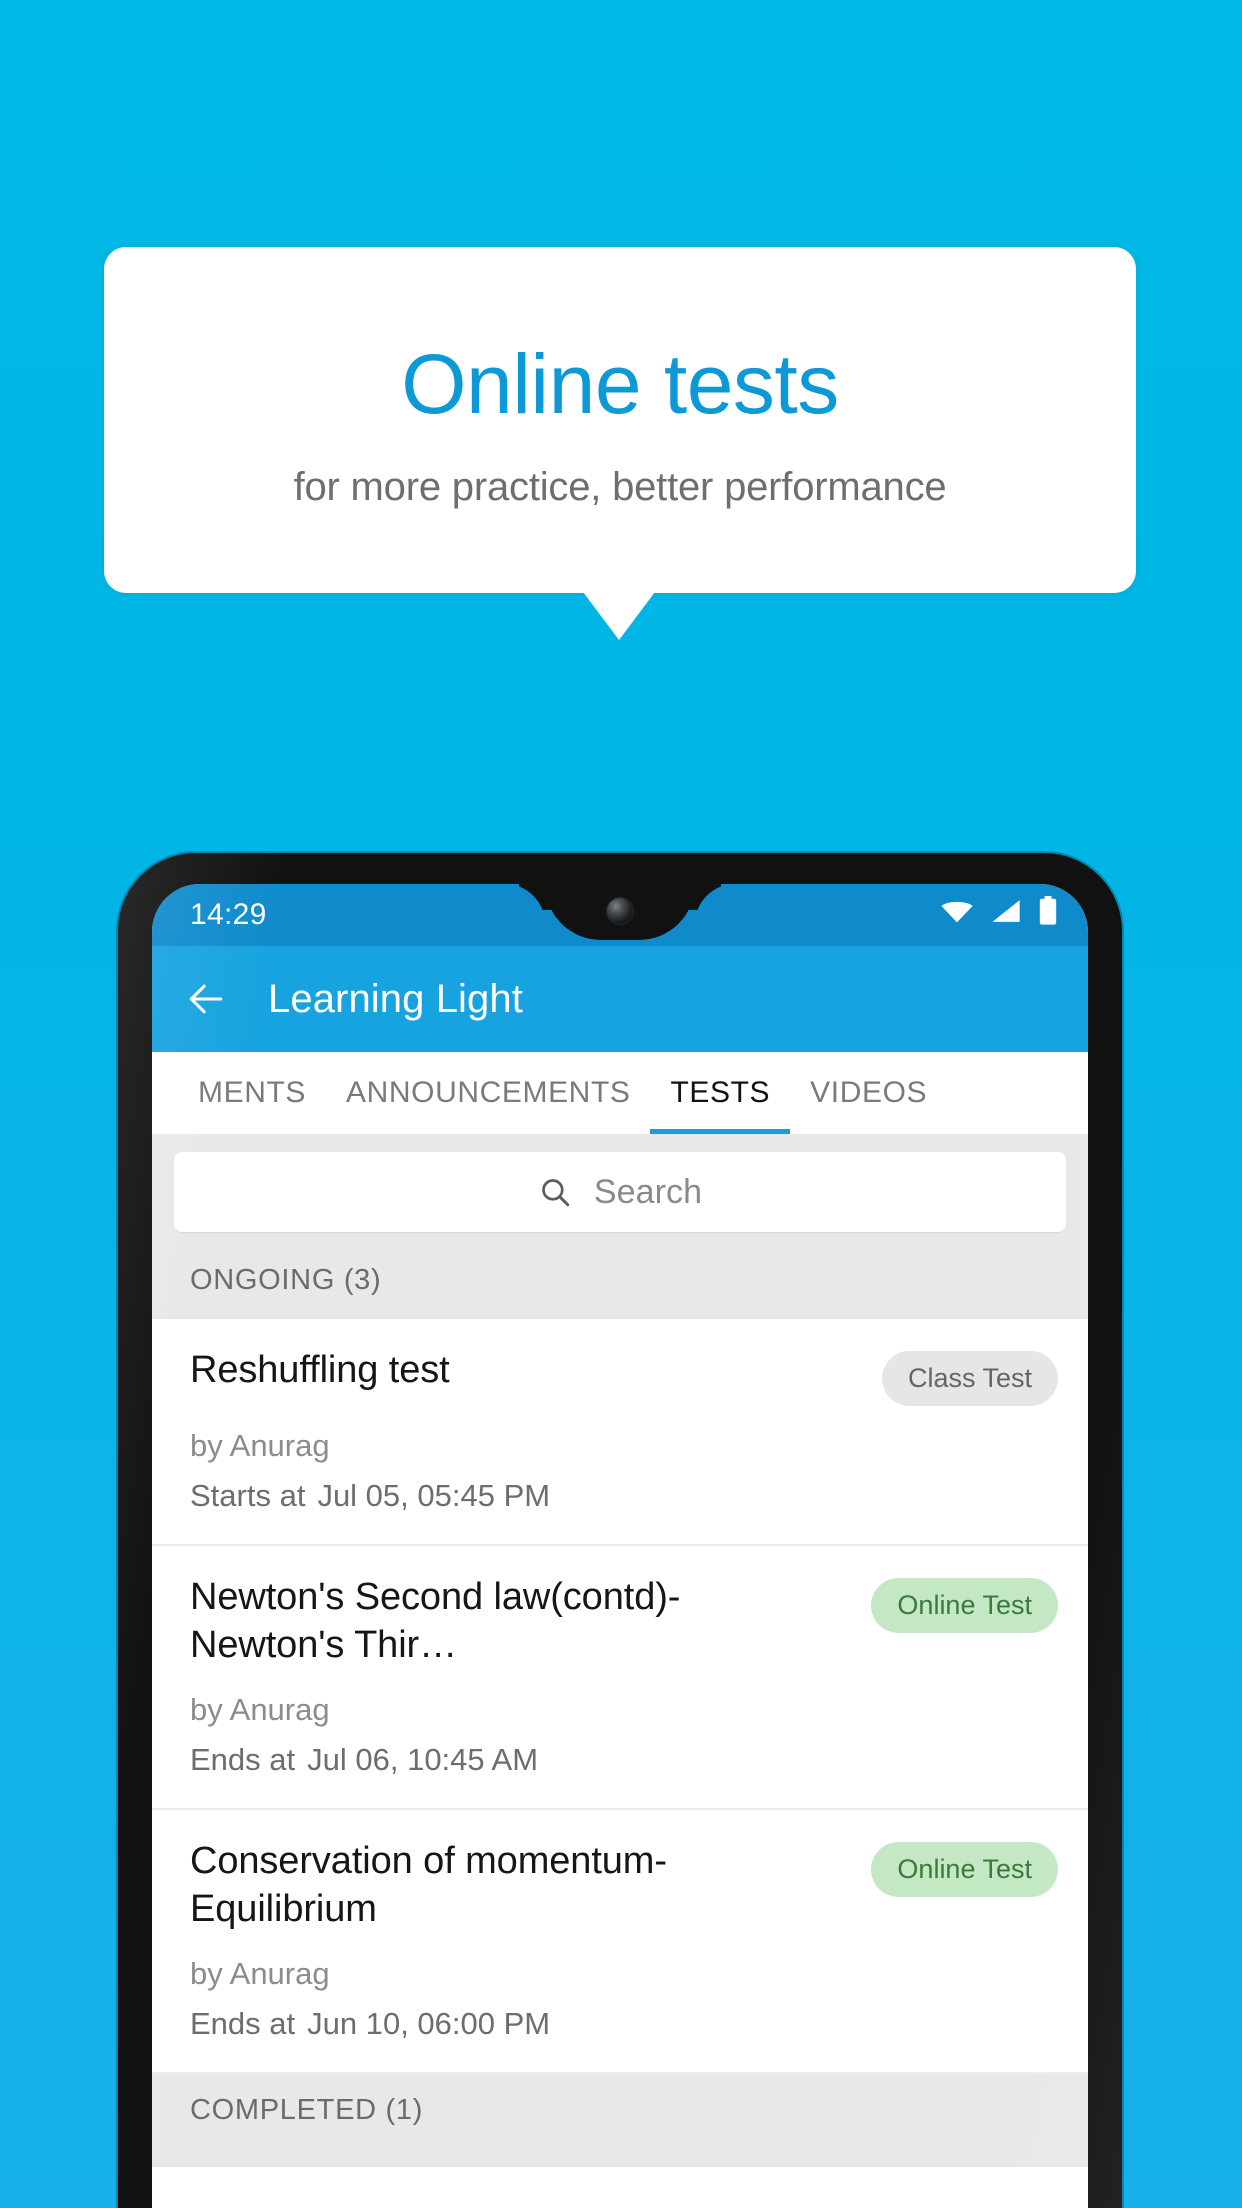 The image size is (1242, 2208). What do you see at coordinates (1048, 915) in the screenshot?
I see `battery-icon` at bounding box center [1048, 915].